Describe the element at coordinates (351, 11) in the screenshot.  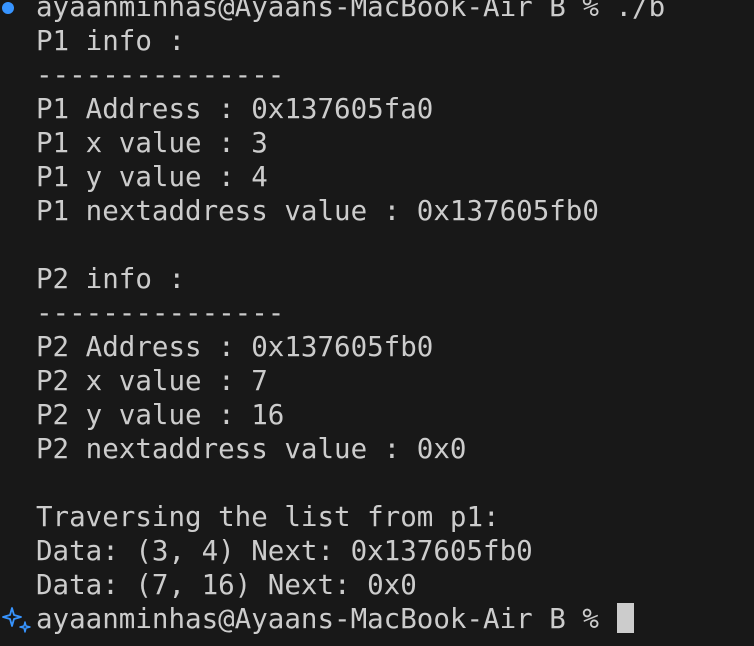
I see `top-prompt: ayaanminhas@Ayaans-MacBook-Air B % ./b` at that location.